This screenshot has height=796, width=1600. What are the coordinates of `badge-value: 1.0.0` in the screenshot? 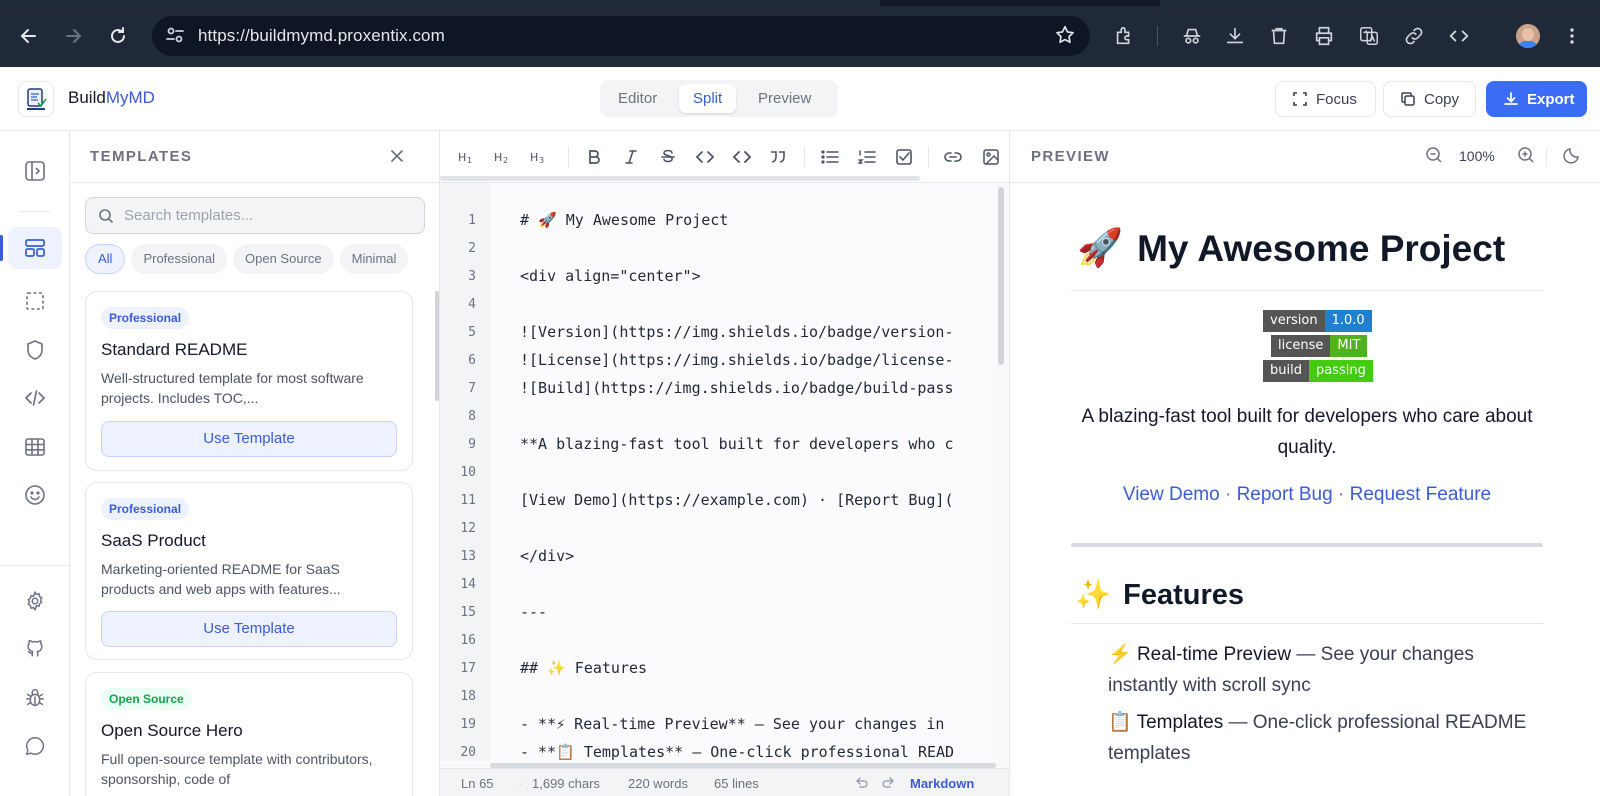 It's located at (1348, 321).